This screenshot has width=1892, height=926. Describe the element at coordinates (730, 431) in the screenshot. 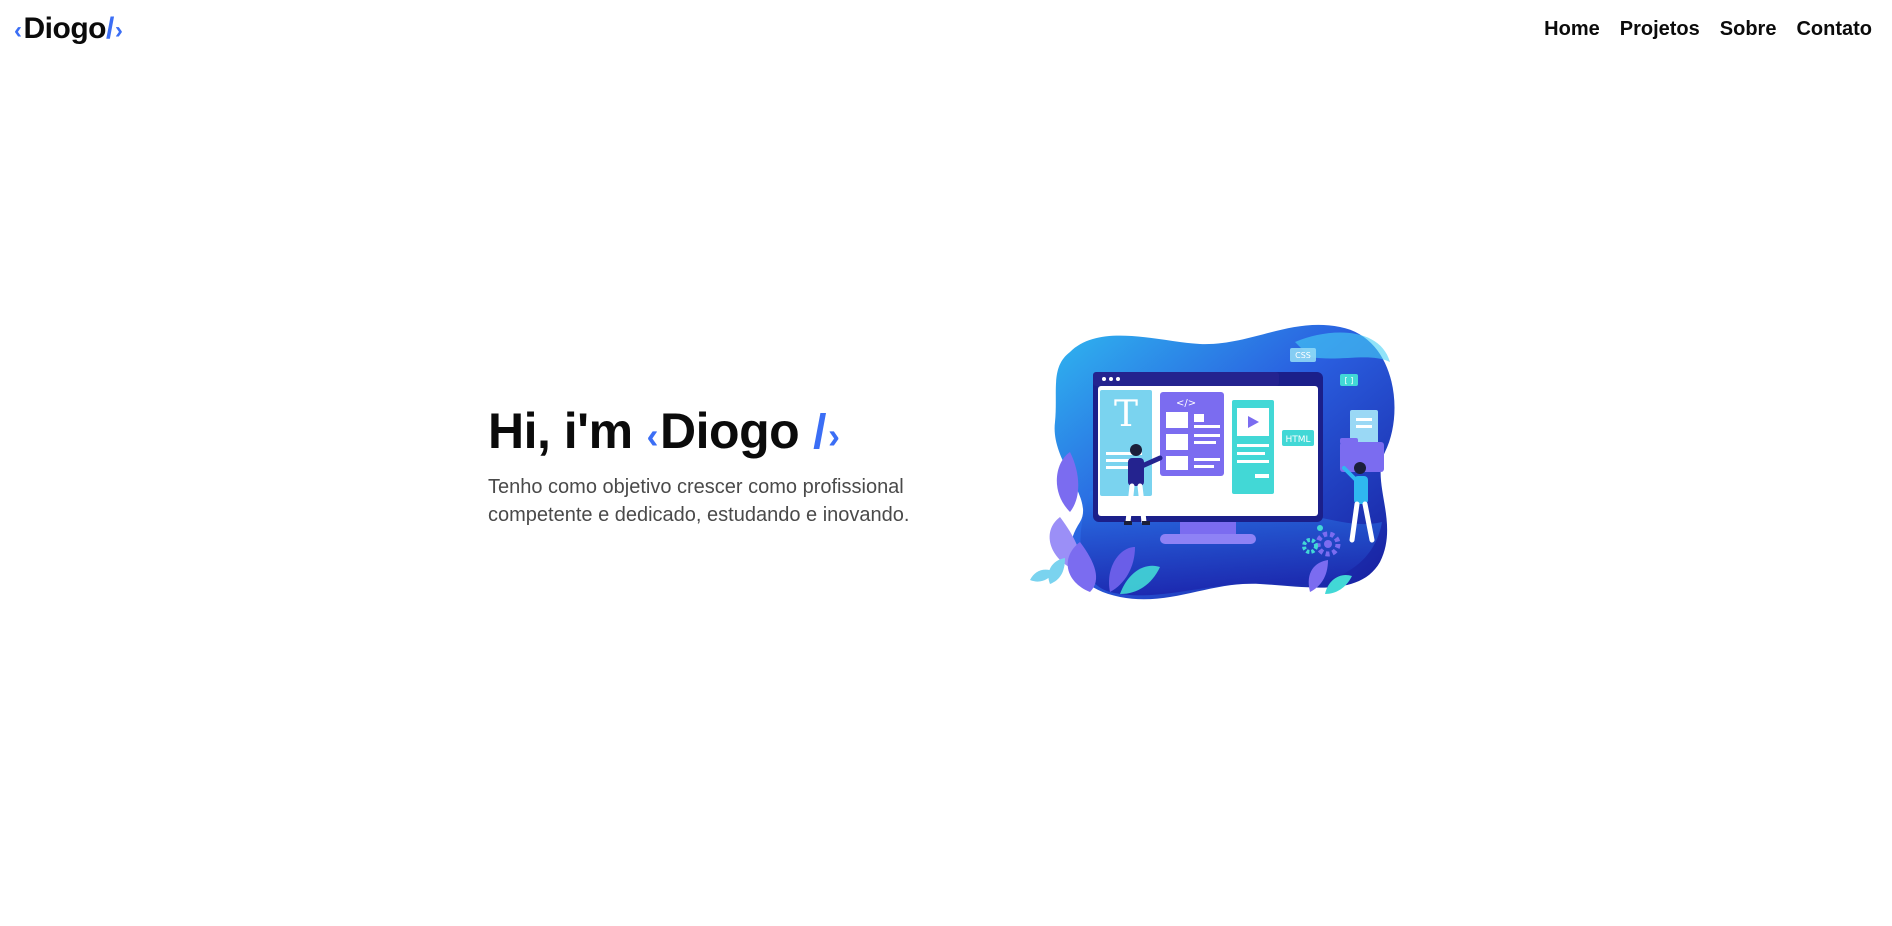

I see `hero-title-name: Diogo` at that location.